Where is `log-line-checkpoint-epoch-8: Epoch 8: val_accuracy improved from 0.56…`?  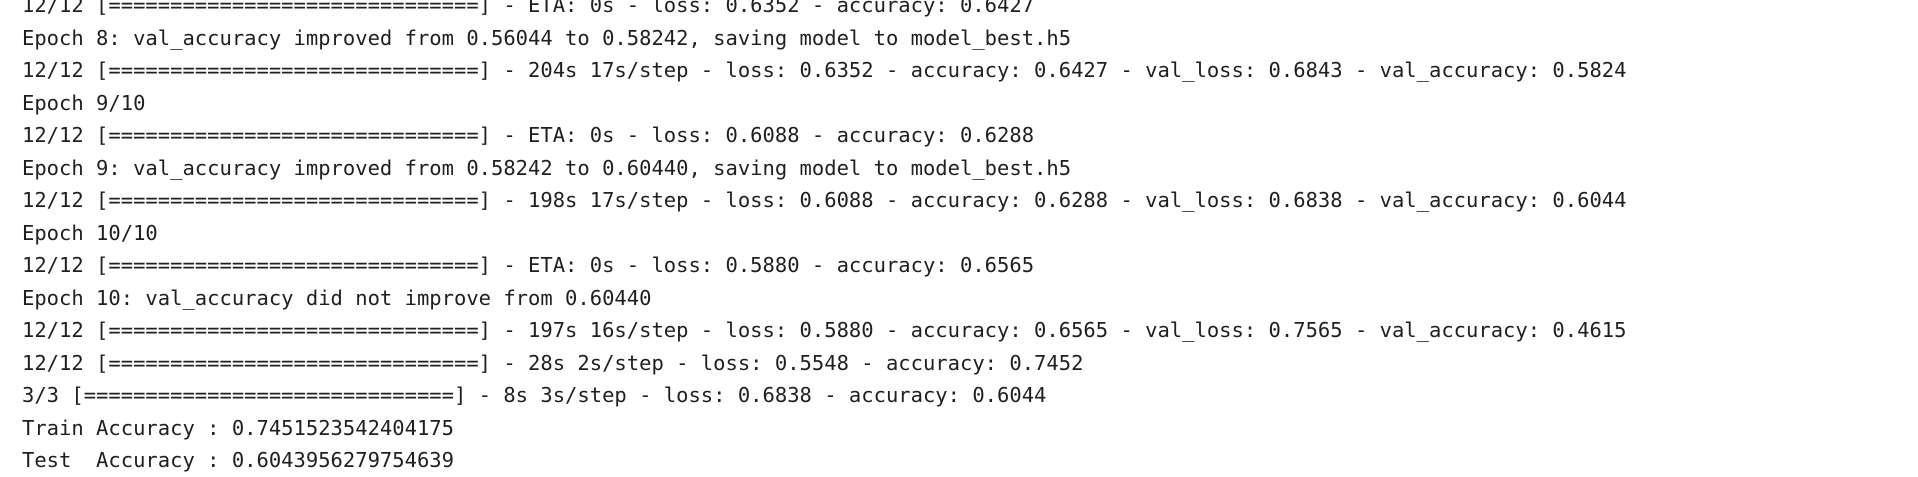
log-line-checkpoint-epoch-8: Epoch 8: val_accuracy improved from 0.56… is located at coordinates (547, 37).